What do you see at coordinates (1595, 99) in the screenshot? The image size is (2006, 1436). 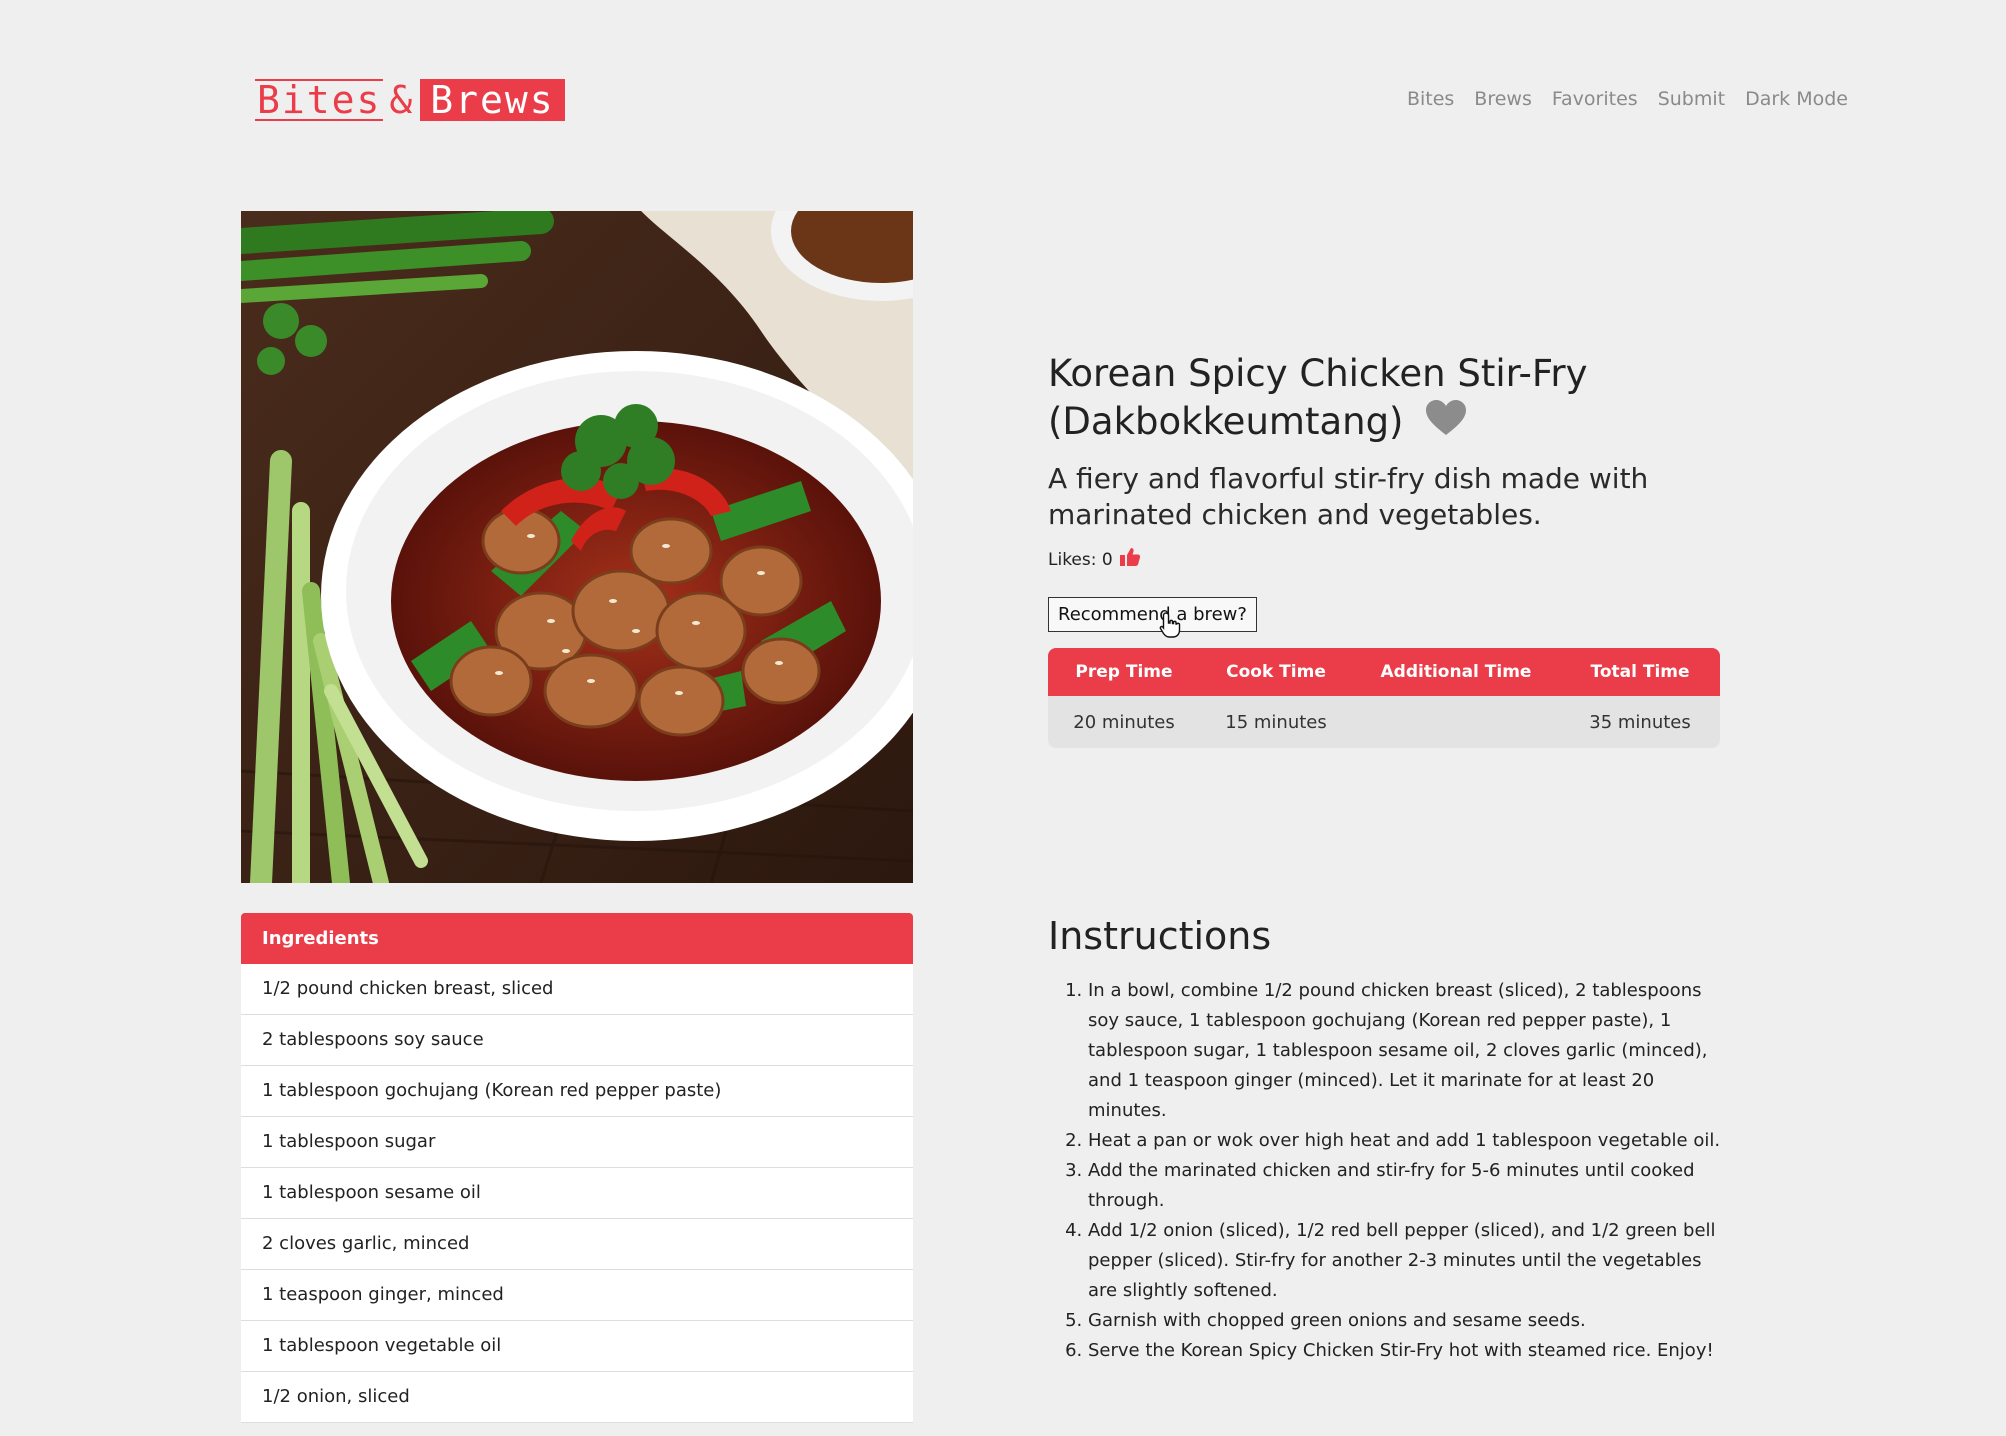 I see `nav-link-favorites: Favorites` at bounding box center [1595, 99].